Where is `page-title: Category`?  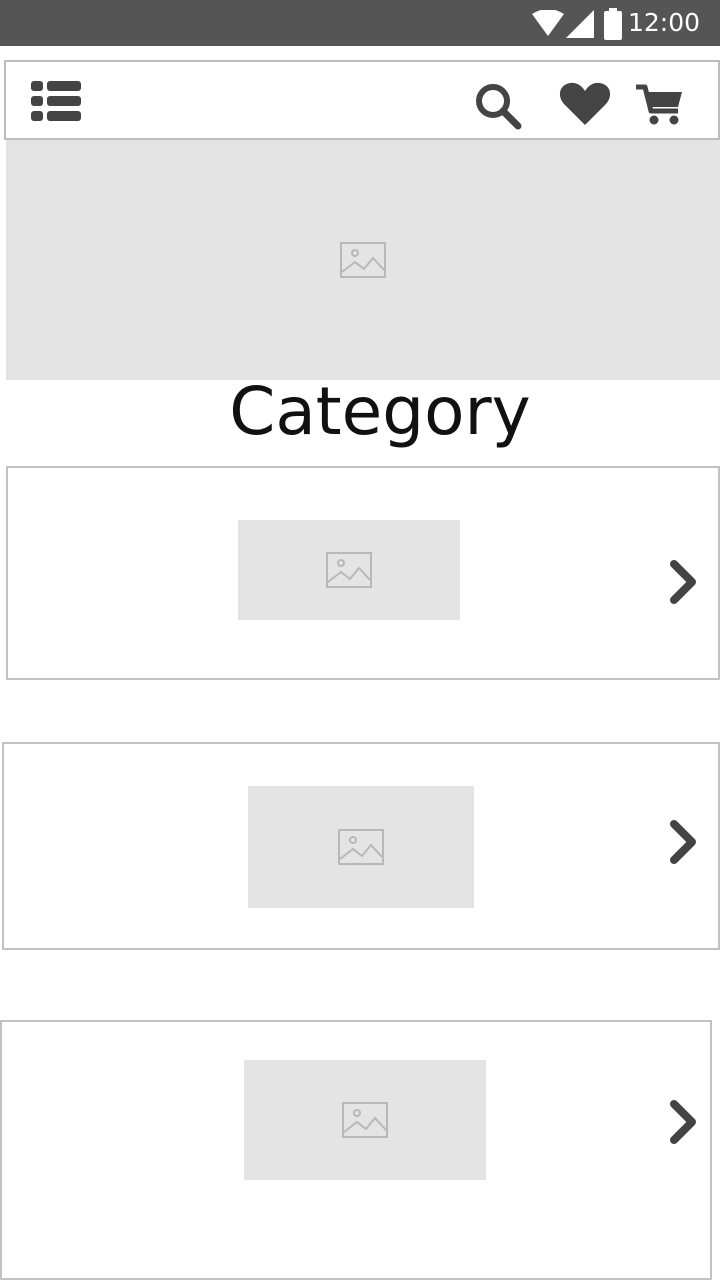 page-title: Category is located at coordinates (380, 411).